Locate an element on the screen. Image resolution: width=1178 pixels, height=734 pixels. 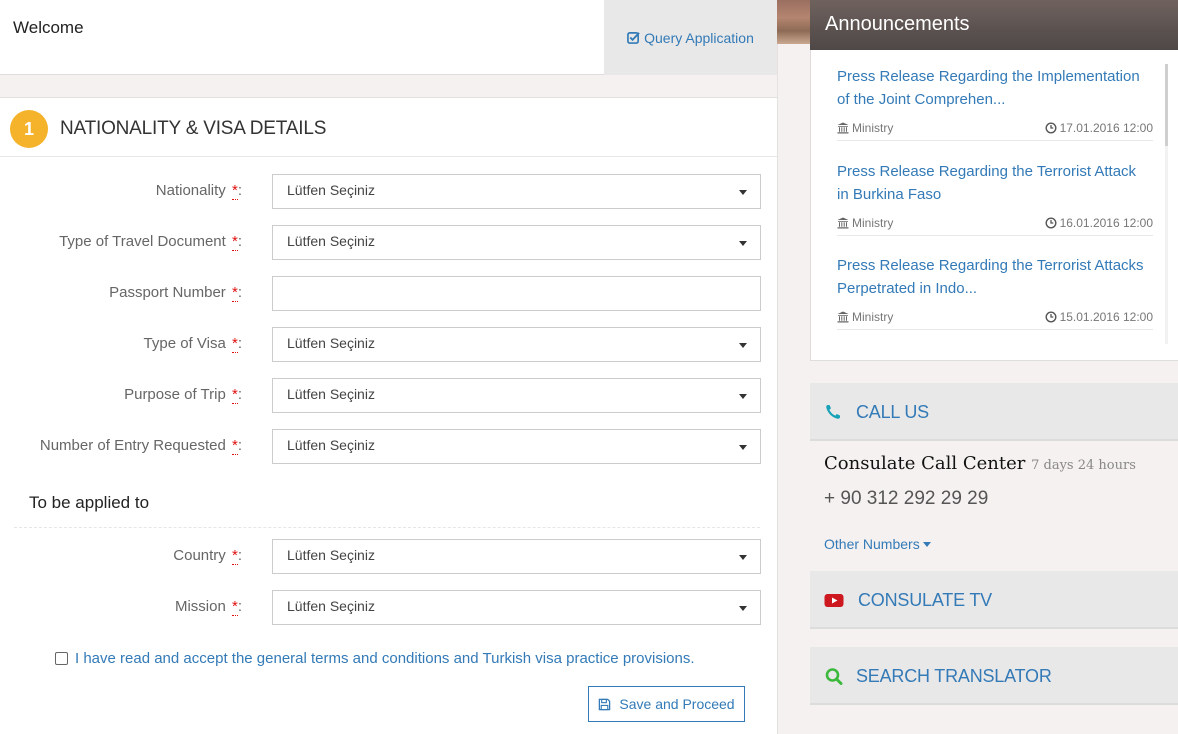
number-of-entry-label: Number of Entry Requested *: is located at coordinates (140, 446).